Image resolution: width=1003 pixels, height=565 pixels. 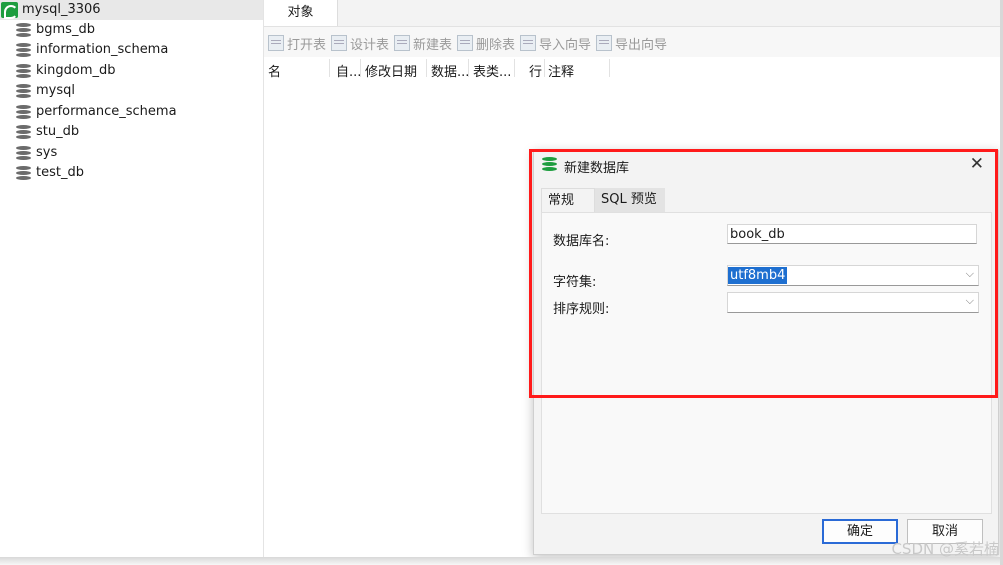 What do you see at coordinates (131, 10) in the screenshot?
I see `connection-node: mysql_3306` at bounding box center [131, 10].